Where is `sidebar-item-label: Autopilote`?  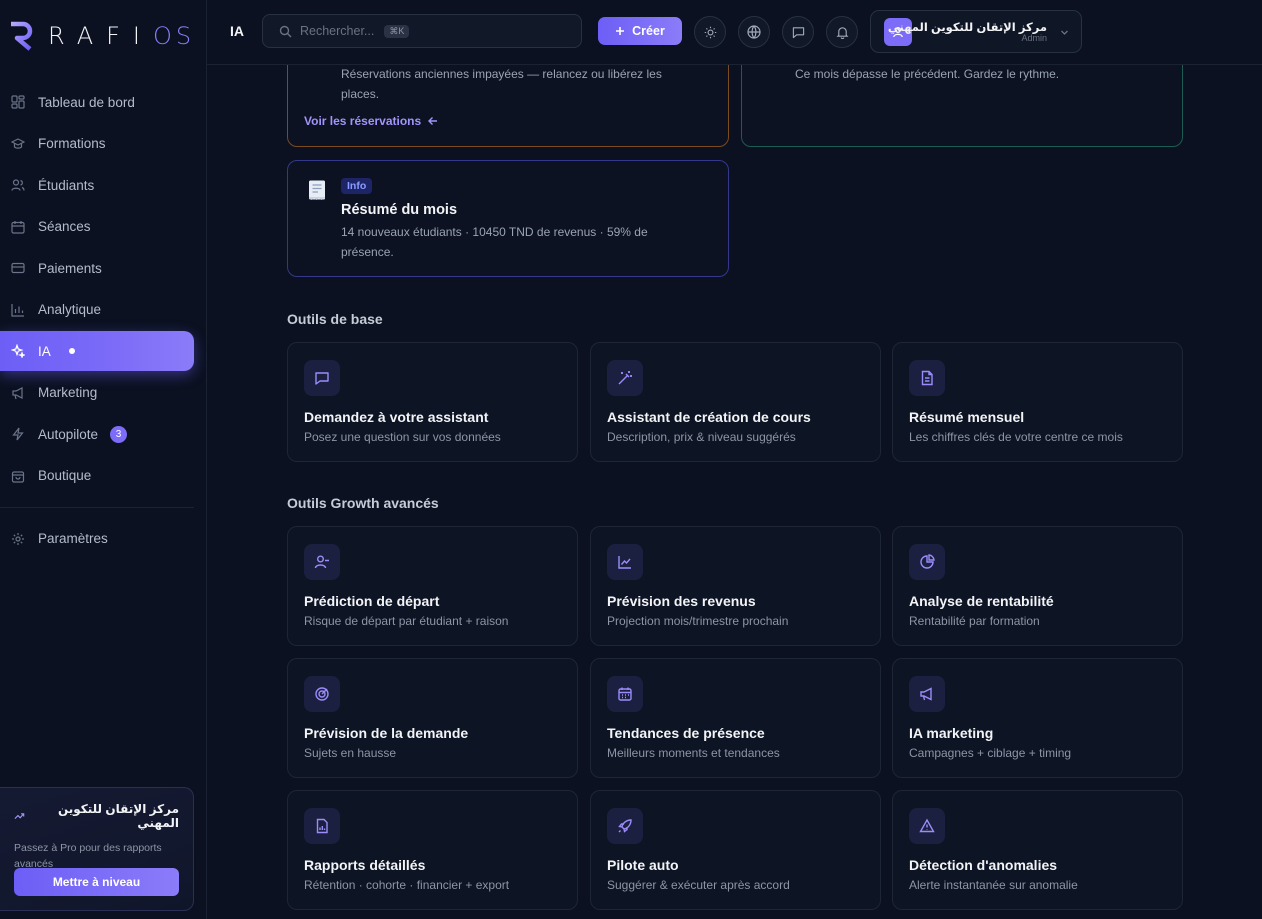
sidebar-item-label: Autopilote is located at coordinates (68, 434).